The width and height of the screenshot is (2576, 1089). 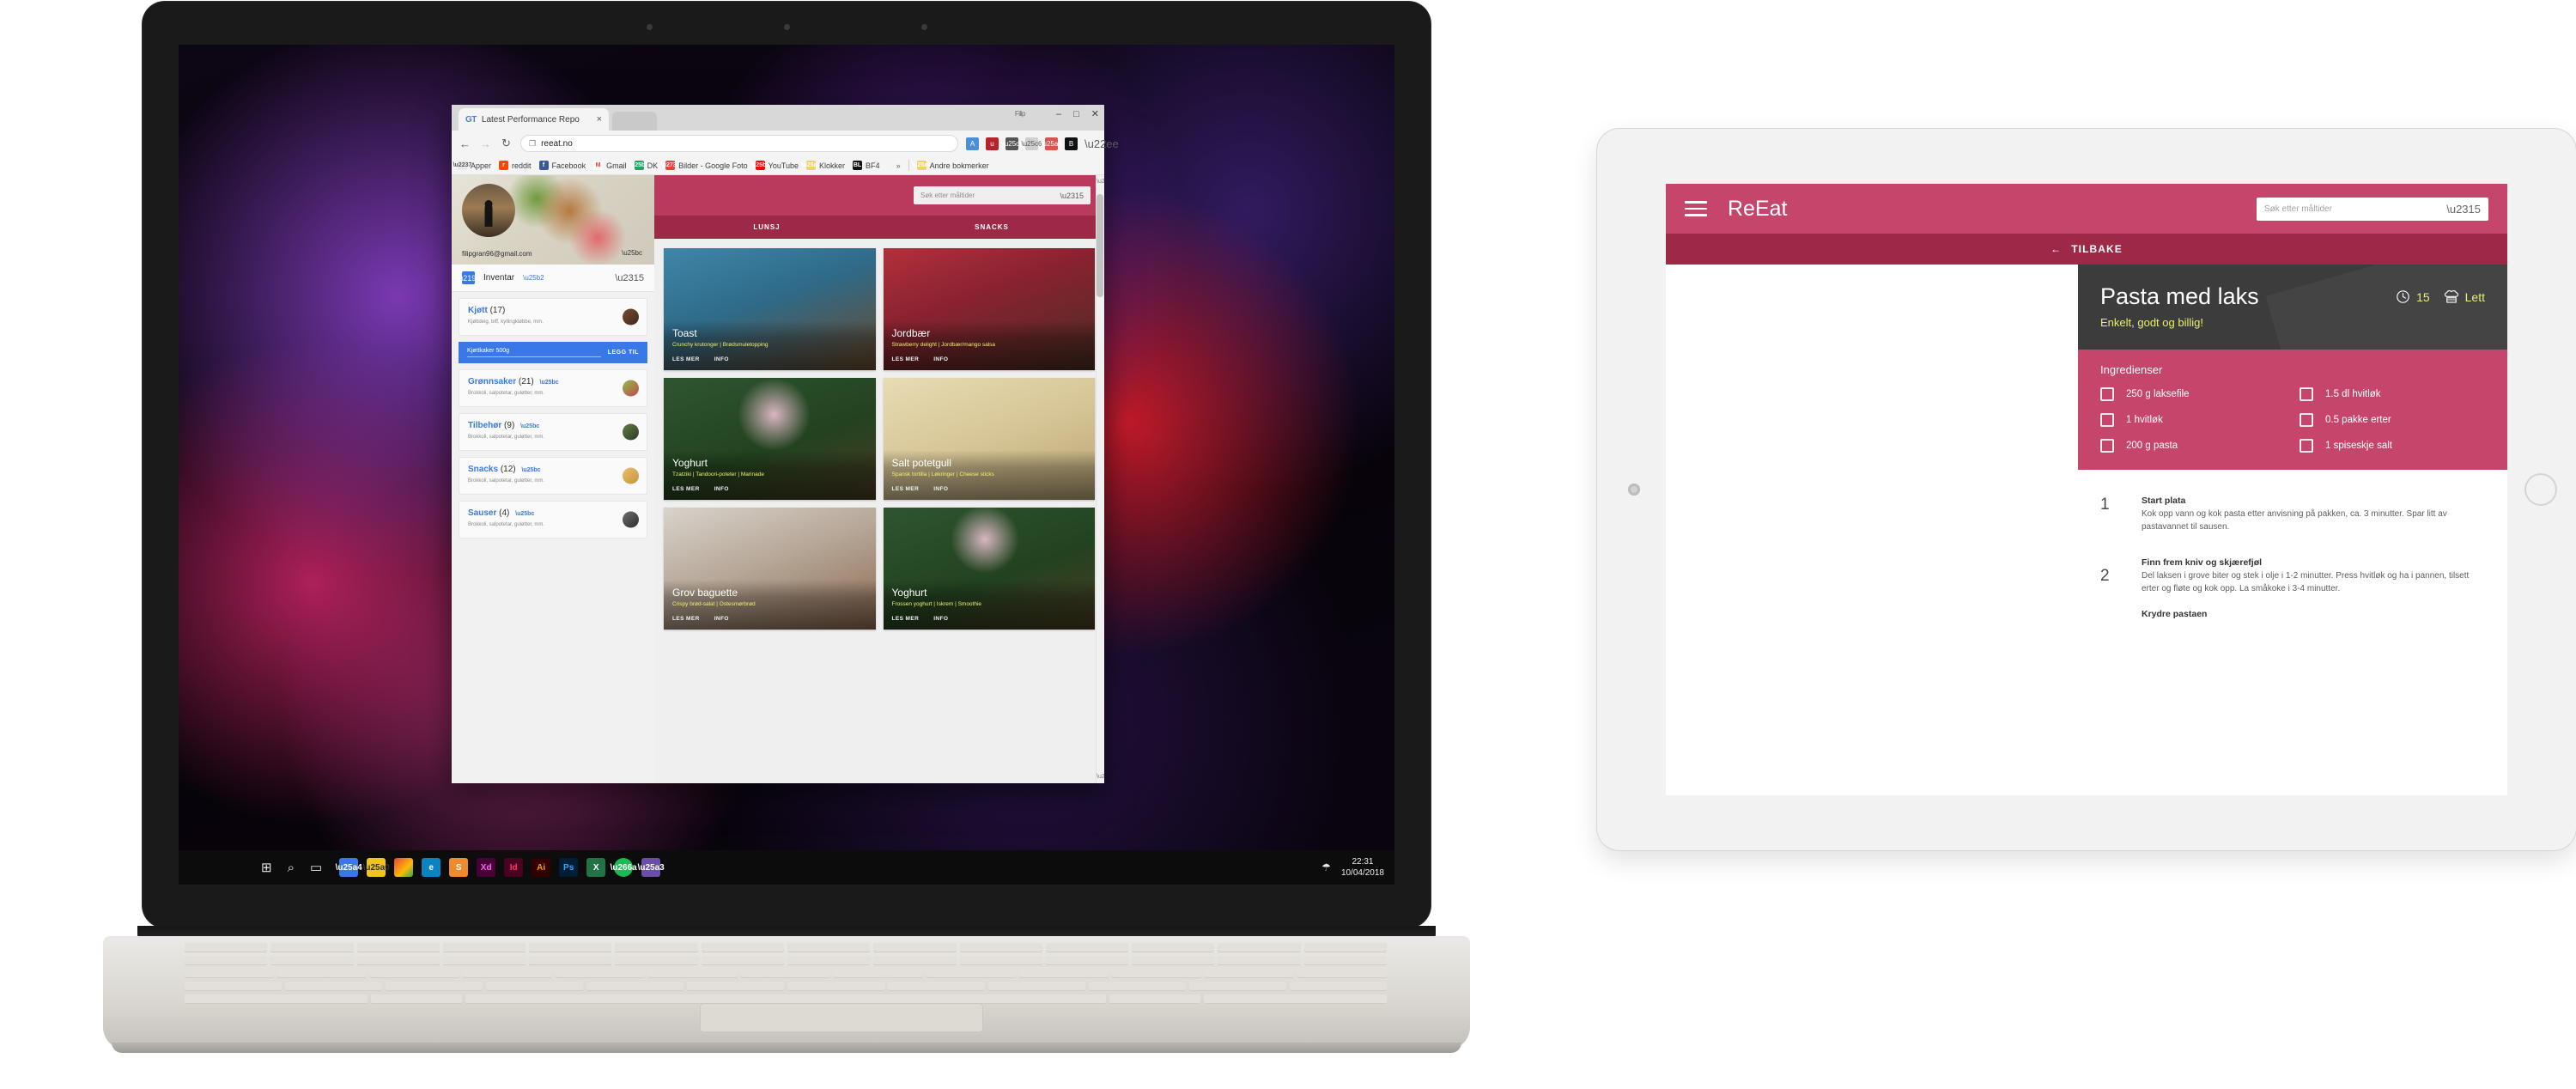 I want to click on ingredient-item: 0.5 pakke erter, so click(x=2392, y=420).